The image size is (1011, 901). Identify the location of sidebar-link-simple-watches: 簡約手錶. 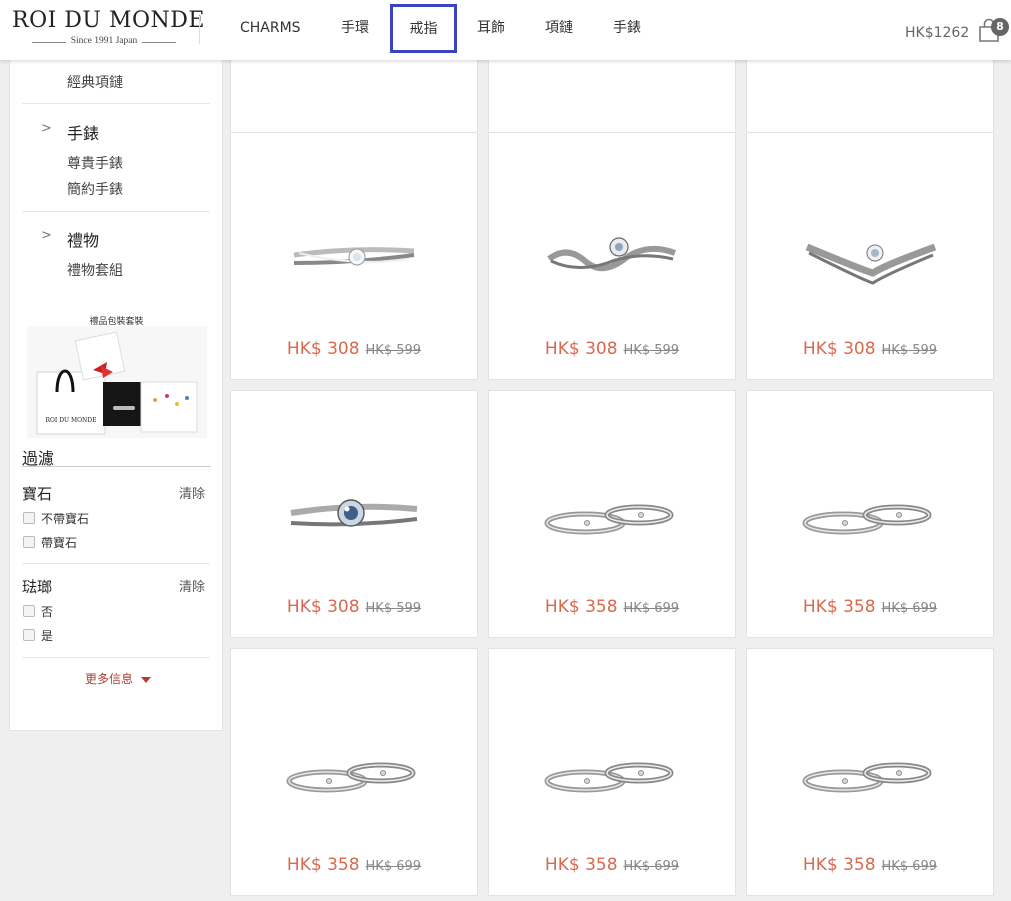
(95, 189).